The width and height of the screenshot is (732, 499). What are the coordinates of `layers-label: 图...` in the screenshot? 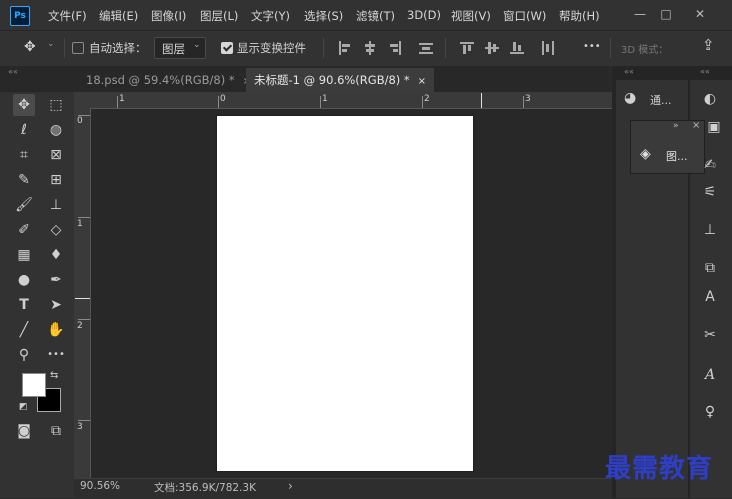 It's located at (677, 156).